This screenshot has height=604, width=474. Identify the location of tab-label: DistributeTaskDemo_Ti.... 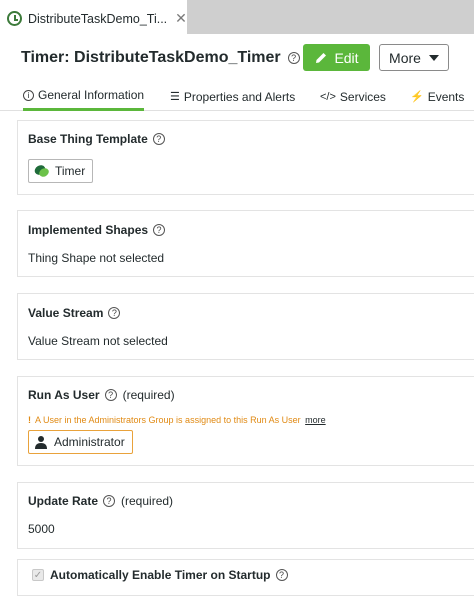
(98, 18).